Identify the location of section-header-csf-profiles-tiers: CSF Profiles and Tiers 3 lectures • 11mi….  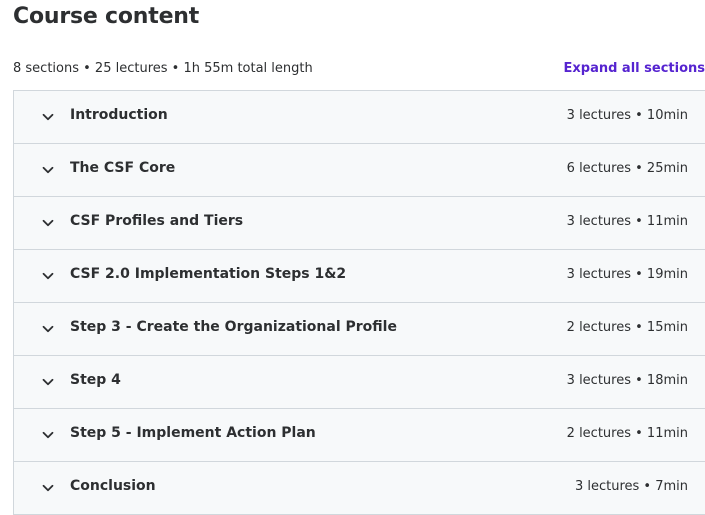
(359, 223).